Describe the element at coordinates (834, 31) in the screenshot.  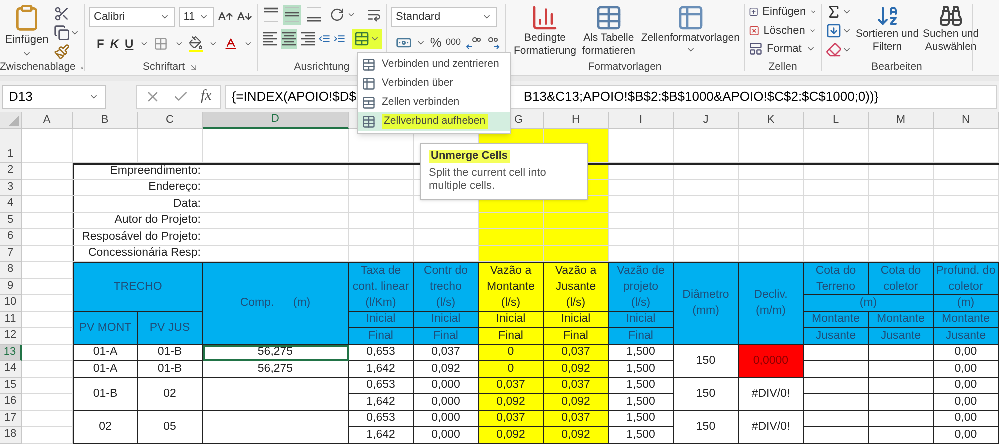
I see `fill-down-icon` at that location.